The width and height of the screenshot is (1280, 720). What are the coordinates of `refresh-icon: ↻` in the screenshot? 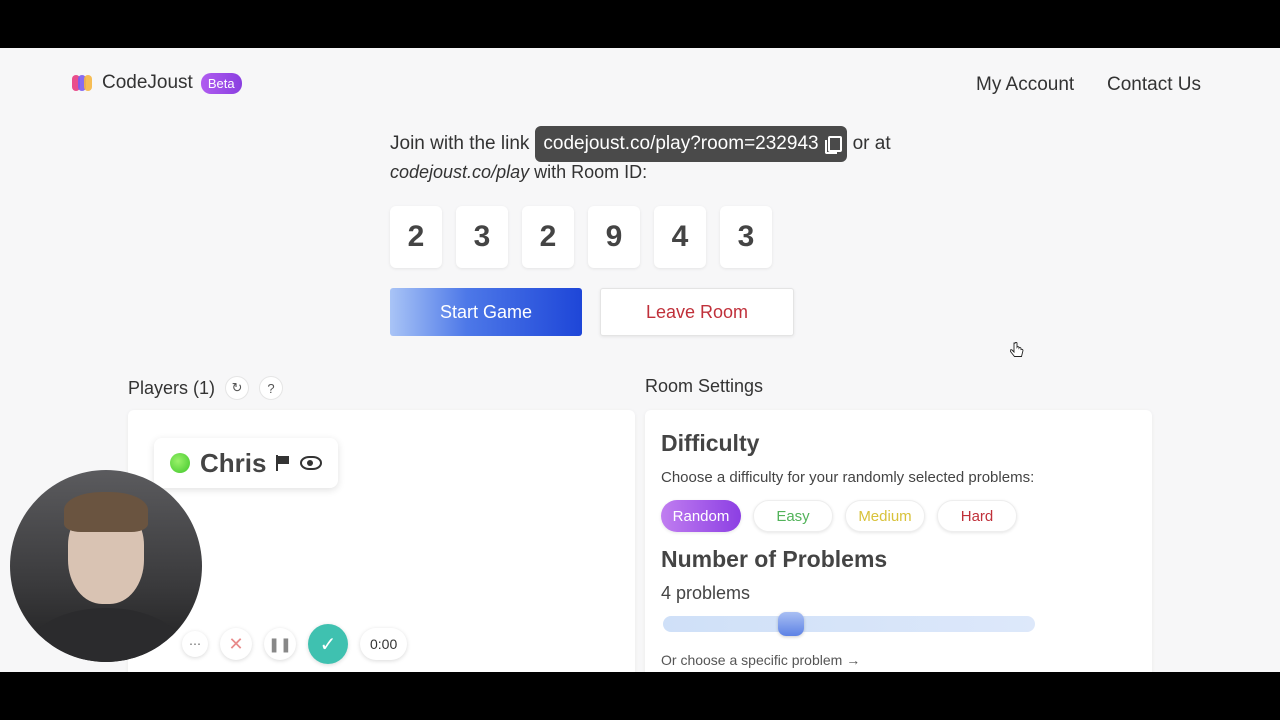 It's located at (237, 388).